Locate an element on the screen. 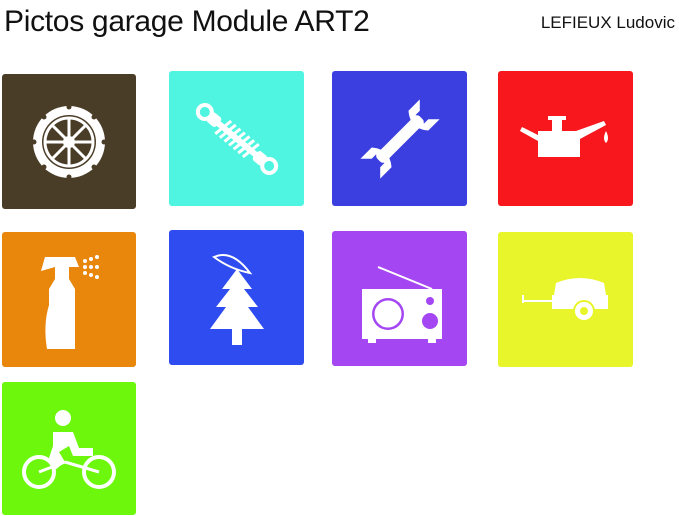  shock-absorber-icon is located at coordinates (236, 138).